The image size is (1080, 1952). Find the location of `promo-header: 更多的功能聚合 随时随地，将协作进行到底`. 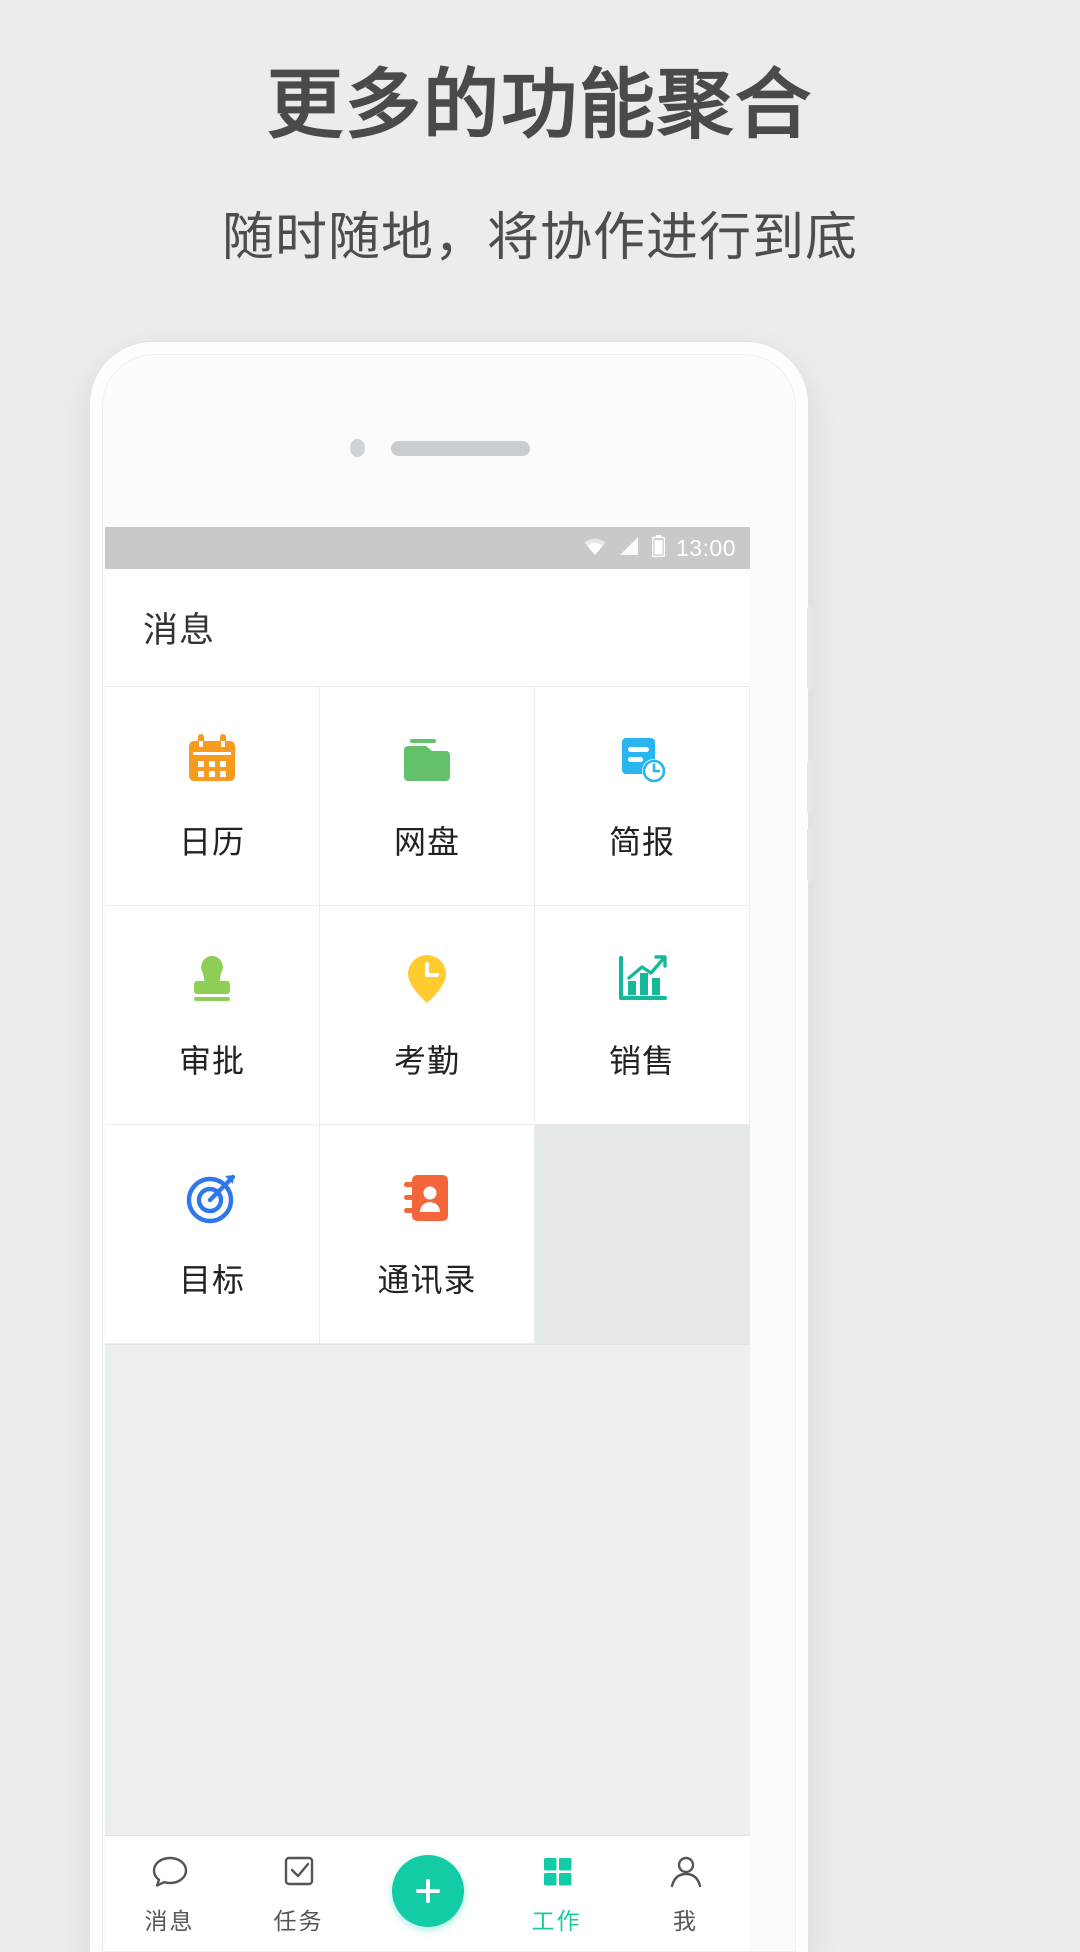

promo-header: 更多的功能聚合 随时随地，将协作进行到底 is located at coordinates (540, 135).